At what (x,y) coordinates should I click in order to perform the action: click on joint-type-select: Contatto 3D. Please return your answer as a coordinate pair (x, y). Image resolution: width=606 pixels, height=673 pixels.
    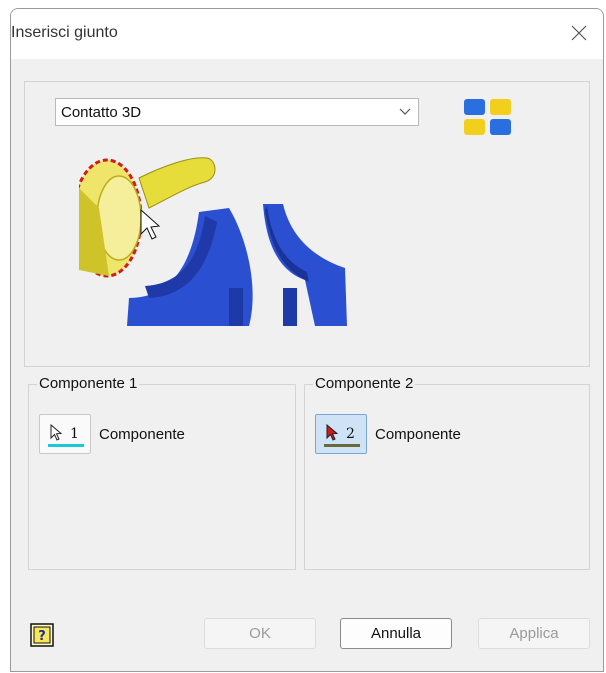
    Looking at the image, I should click on (237, 112).